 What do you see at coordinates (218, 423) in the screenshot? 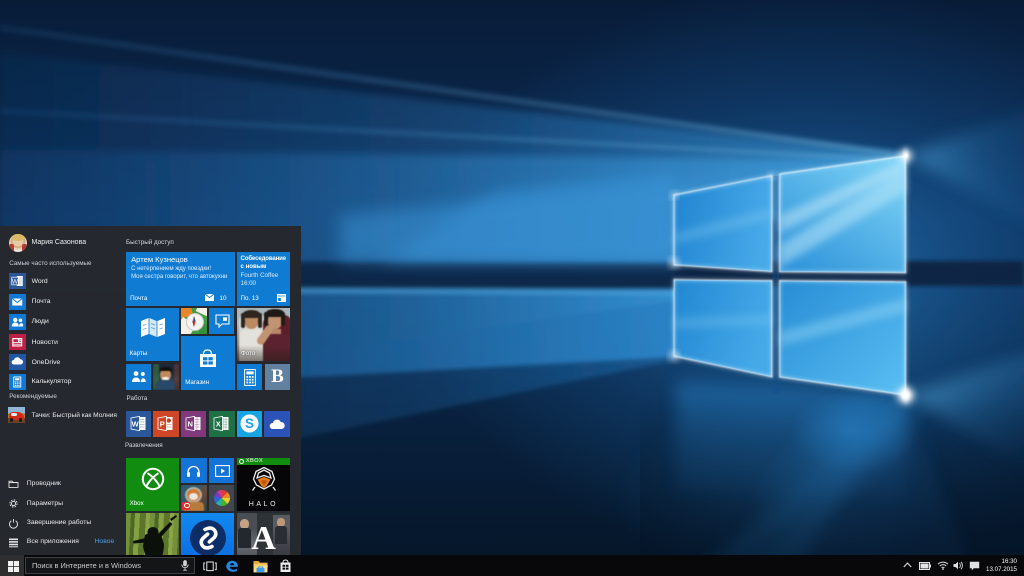
I see `svg-text: X` at bounding box center [218, 423].